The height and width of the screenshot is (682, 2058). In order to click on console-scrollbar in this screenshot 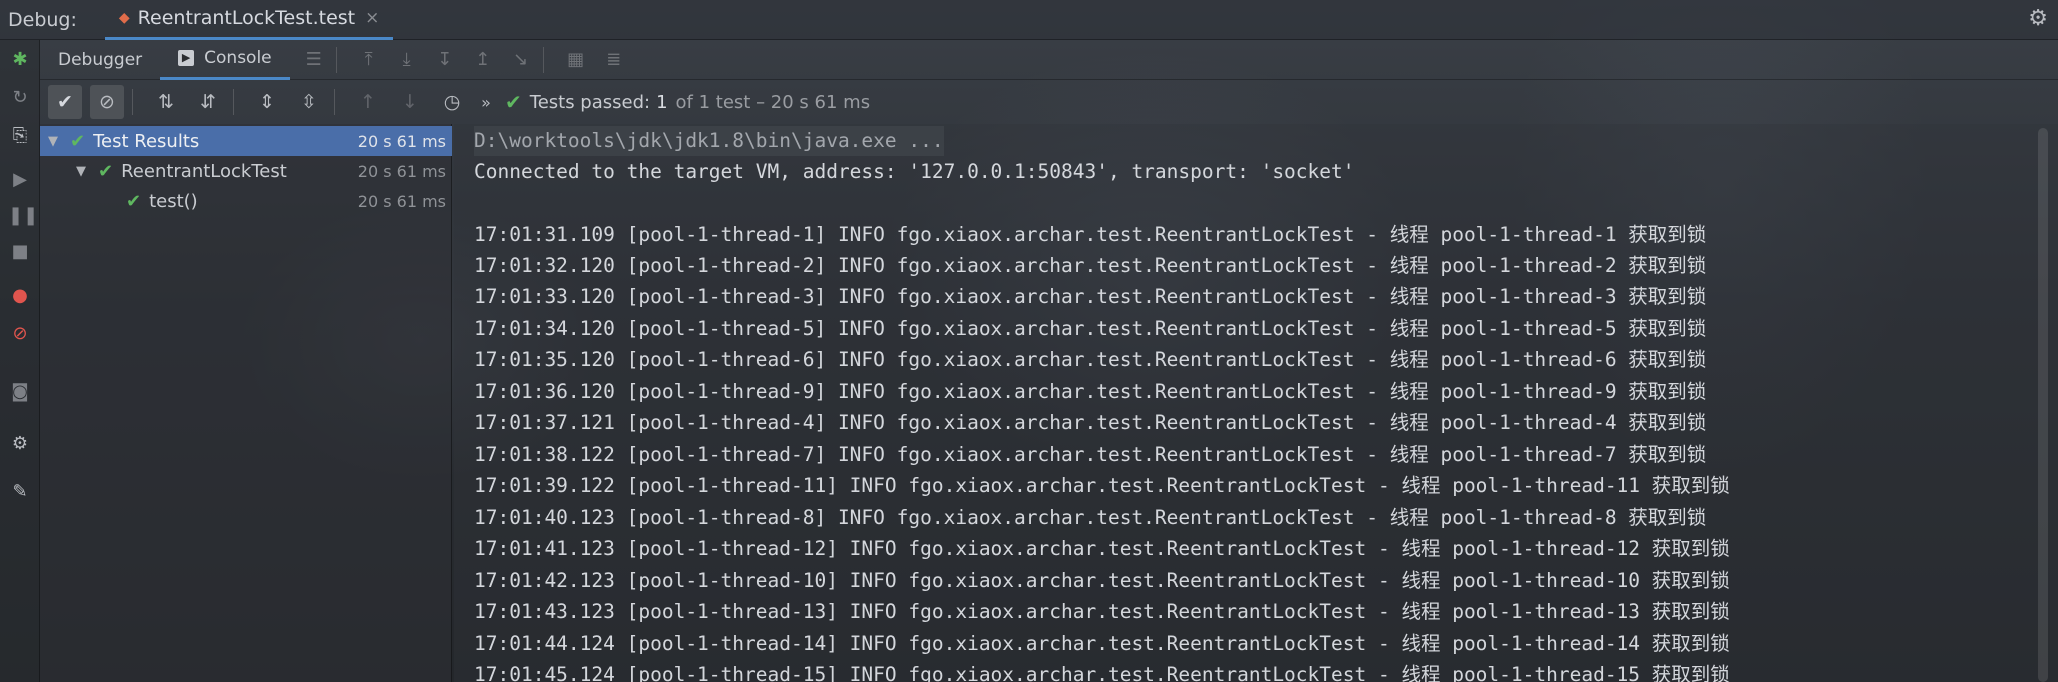, I will do `click(2043, 405)`.